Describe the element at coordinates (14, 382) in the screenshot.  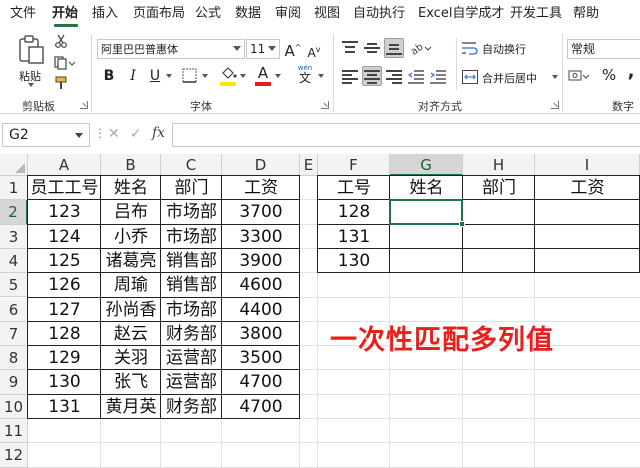
I see `row-header-9: 9` at that location.